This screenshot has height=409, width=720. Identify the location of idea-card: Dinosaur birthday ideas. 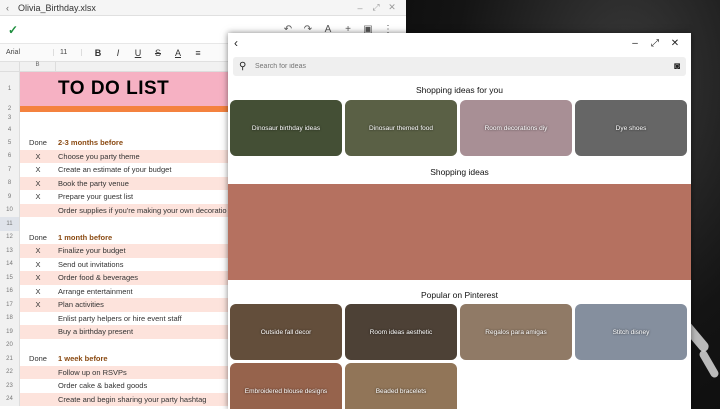
(286, 128).